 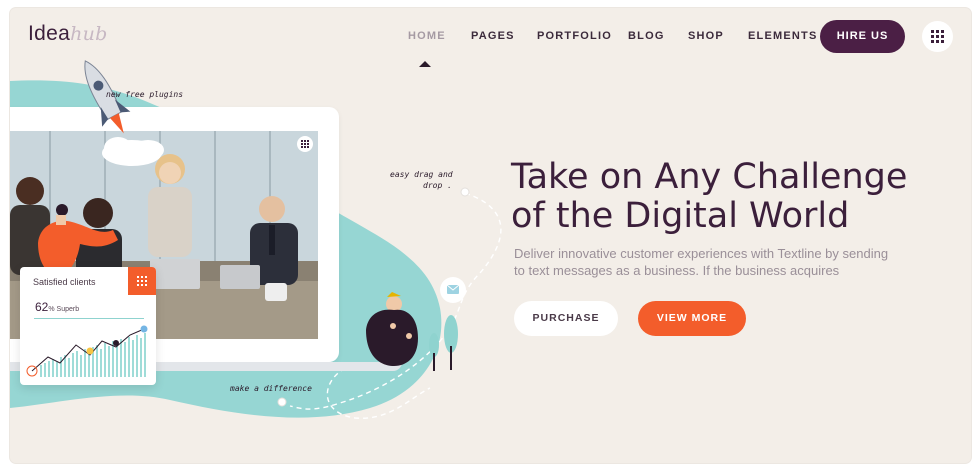 I want to click on nav-item-portfolio: PORTFOLIO, so click(x=574, y=36).